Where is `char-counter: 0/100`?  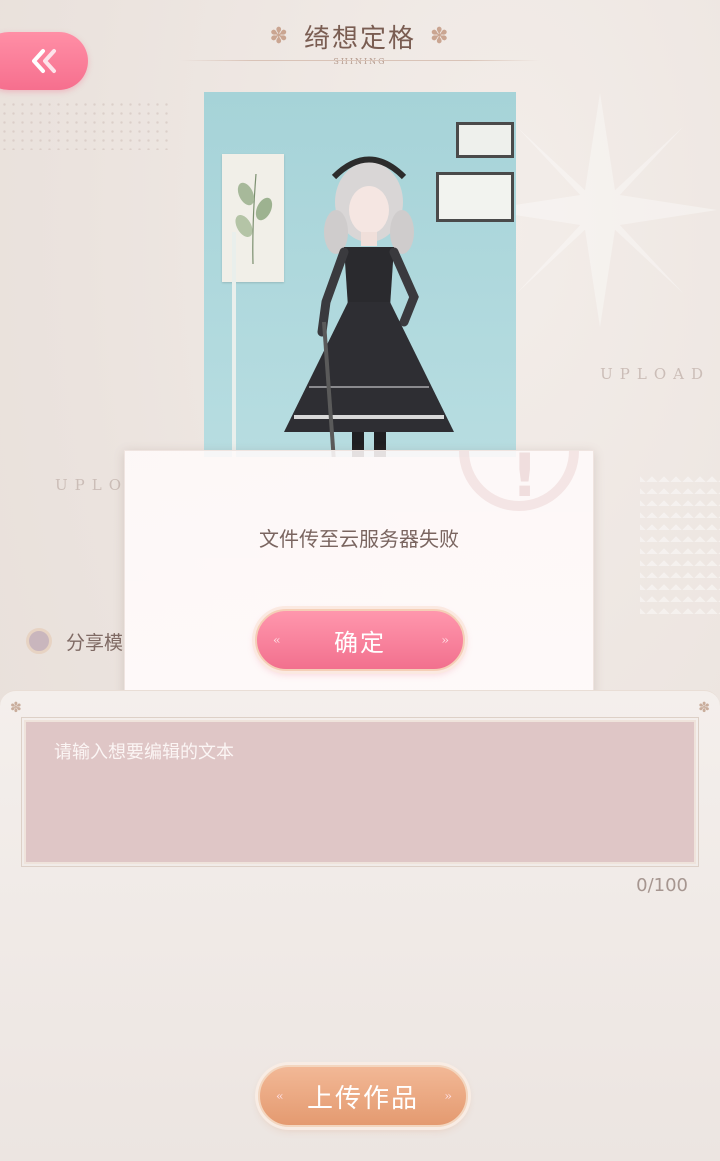 char-counter: 0/100 is located at coordinates (662, 885).